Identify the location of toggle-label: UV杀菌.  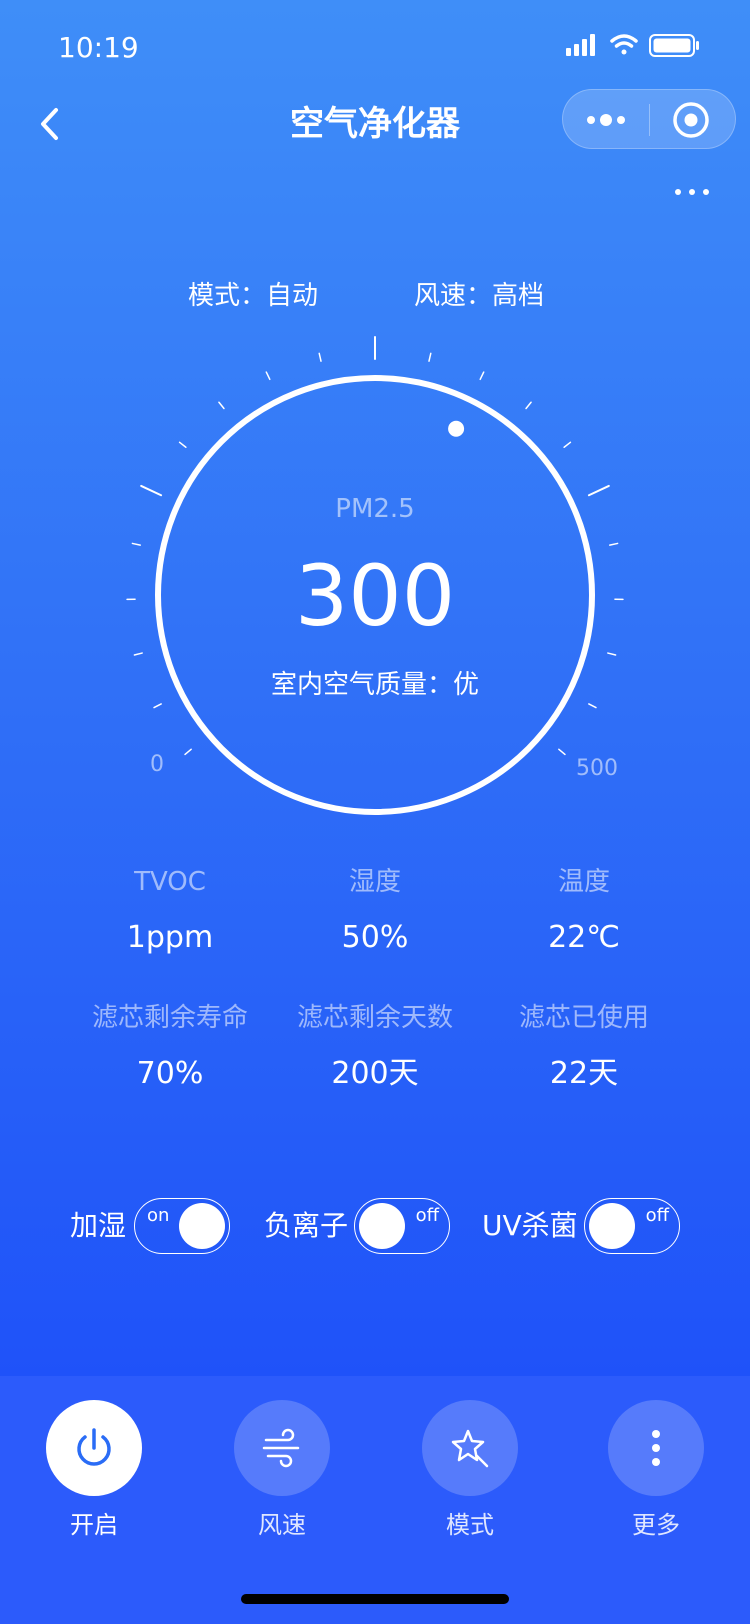
(530, 1225).